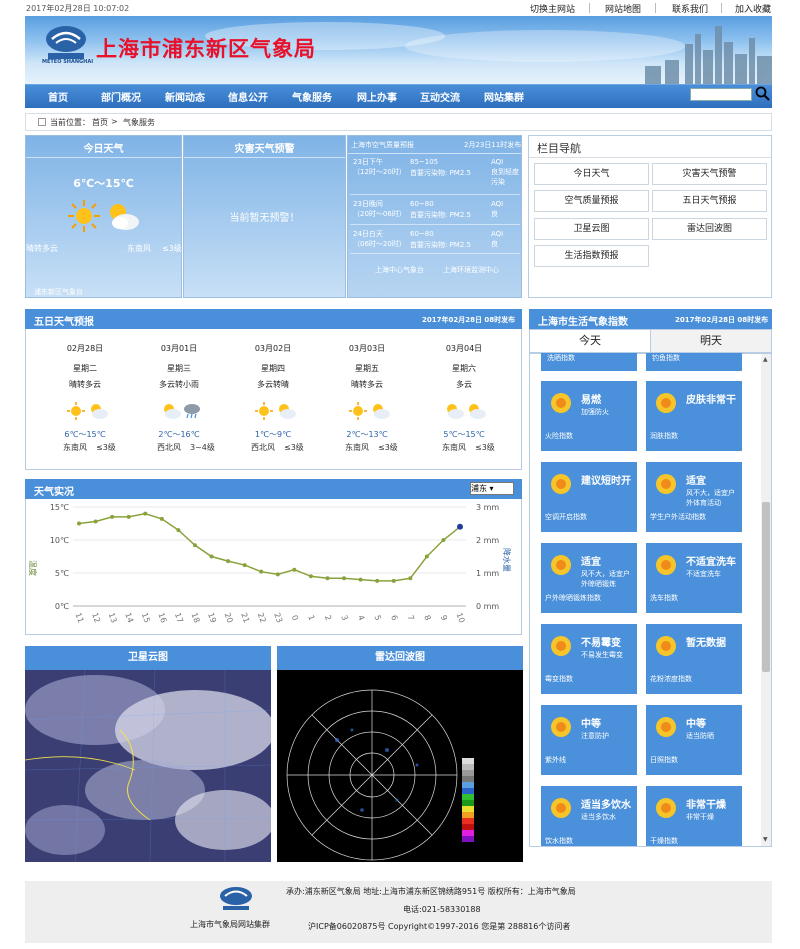 The width and height of the screenshot is (800, 949). I want to click on scroll-down-icon: ▼, so click(765, 839).